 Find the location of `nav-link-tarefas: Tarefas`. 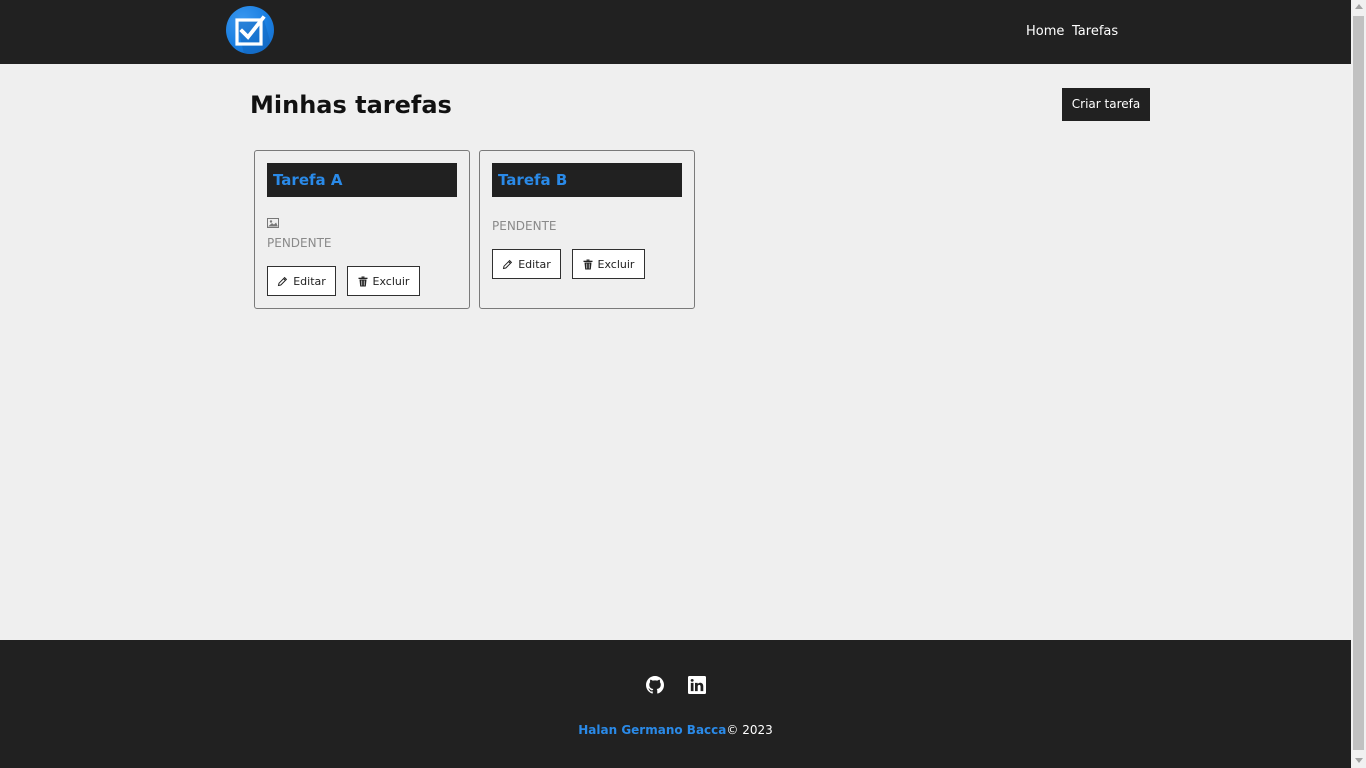

nav-link-tarefas: Tarefas is located at coordinates (1095, 32).